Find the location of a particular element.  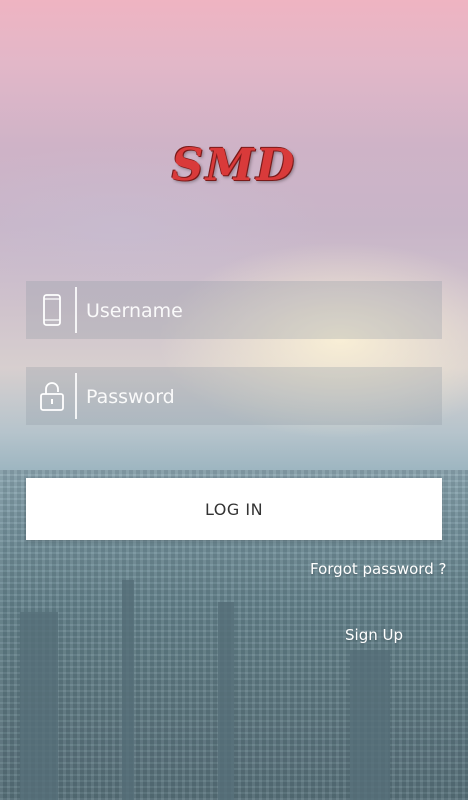

forgot-password-link: Forgot password ? is located at coordinates (378, 569).